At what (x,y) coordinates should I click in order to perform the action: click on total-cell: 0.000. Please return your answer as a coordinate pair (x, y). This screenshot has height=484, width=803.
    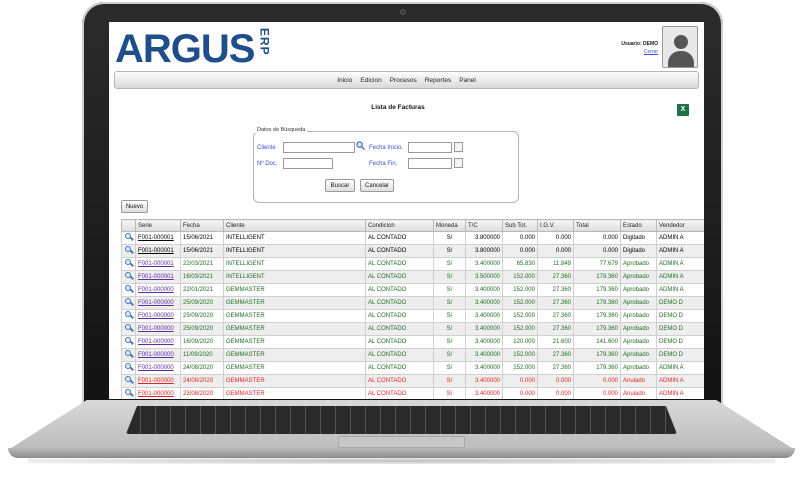
    Looking at the image, I should click on (597, 381).